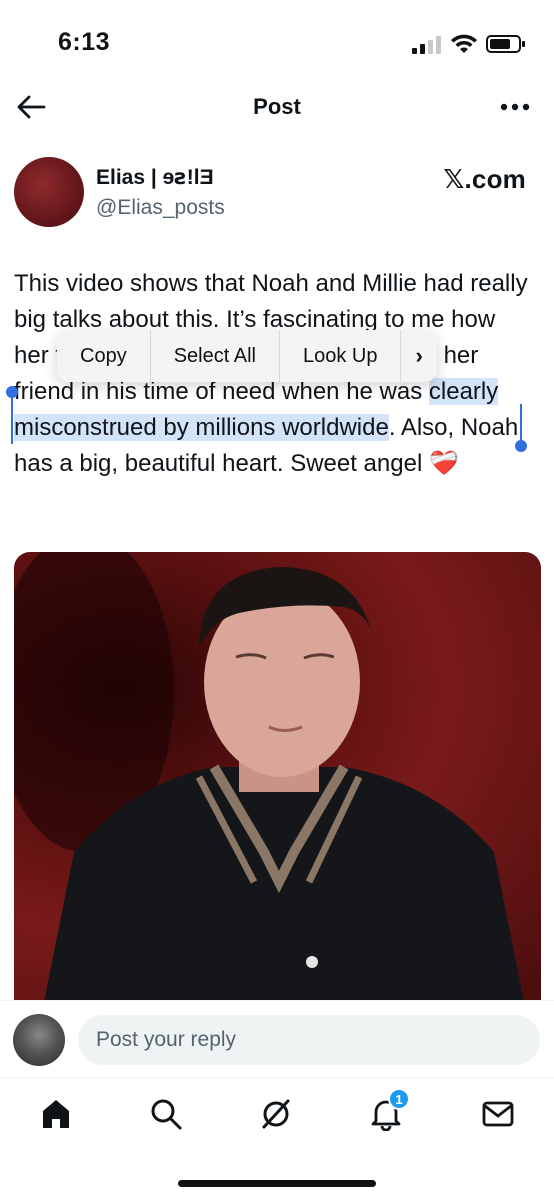 The image size is (554, 1200). What do you see at coordinates (160, 208) in the screenshot?
I see `author-handle: @Elias_posts` at bounding box center [160, 208].